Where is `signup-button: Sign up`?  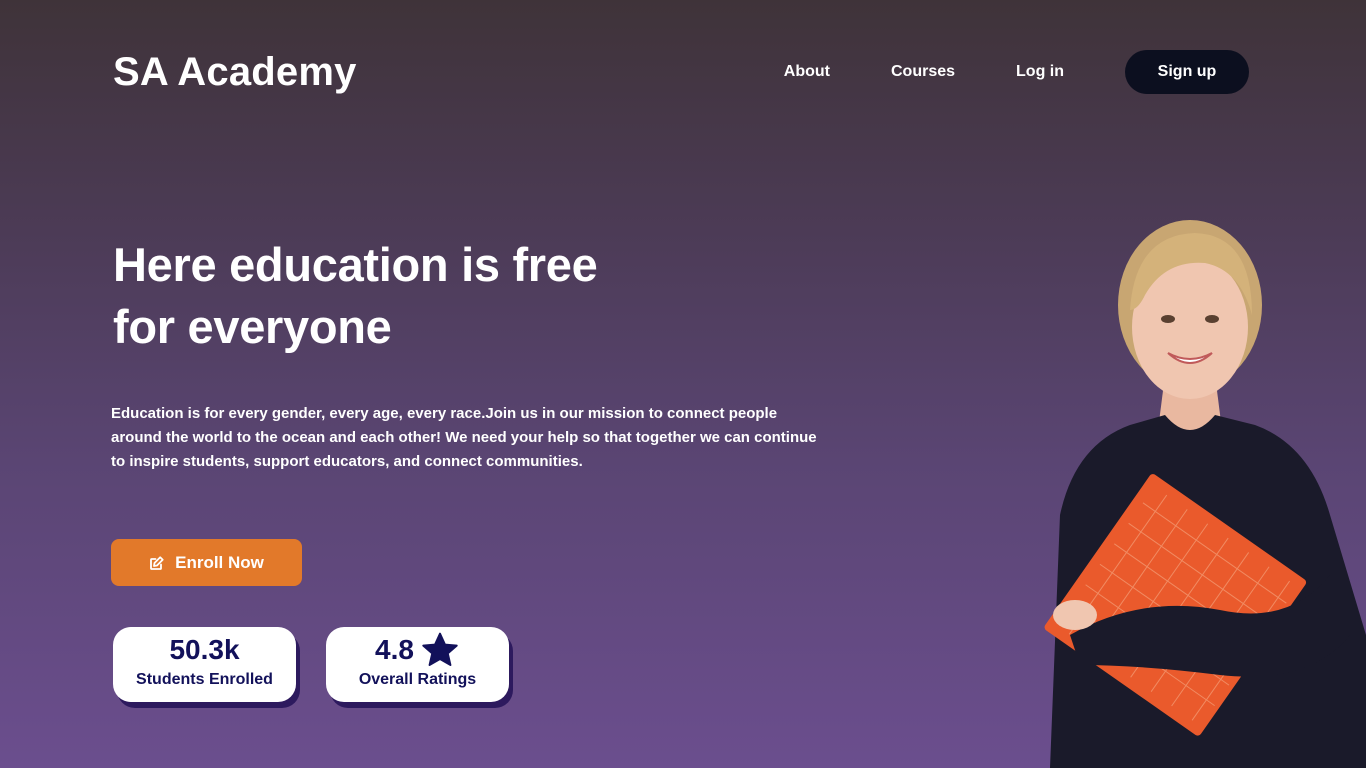 signup-button: Sign up is located at coordinates (1187, 72).